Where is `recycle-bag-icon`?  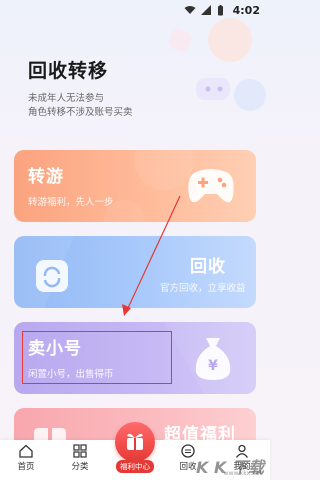
recycle-bag-icon is located at coordinates (52, 276).